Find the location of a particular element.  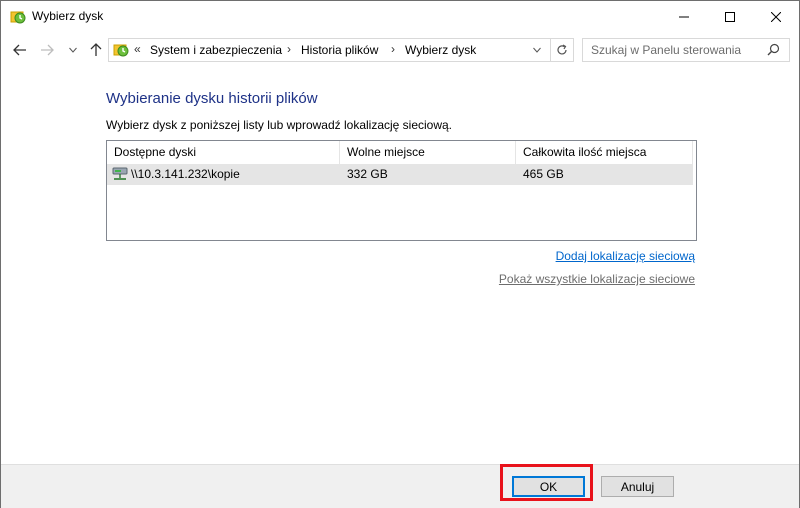

back-button is located at coordinates (20, 50).